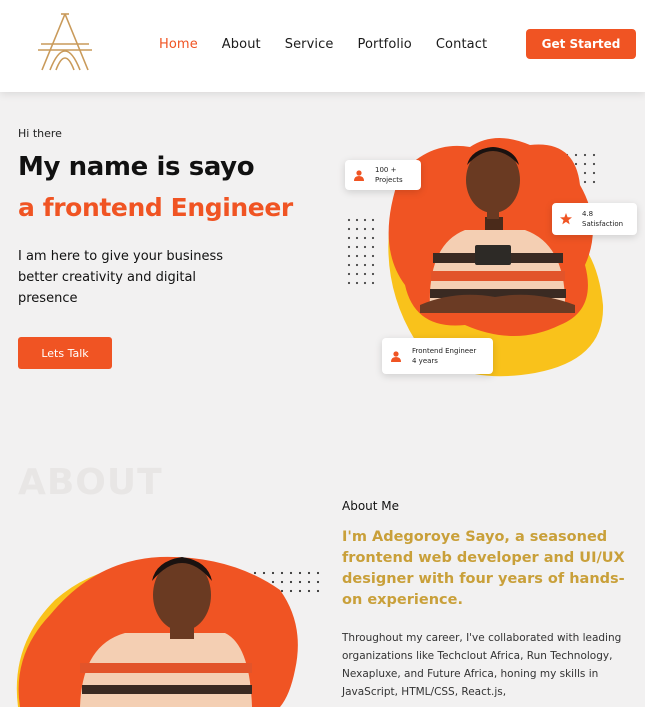 The image size is (645, 707). I want to click on nav-link-portfolio: Portfolio, so click(384, 44).